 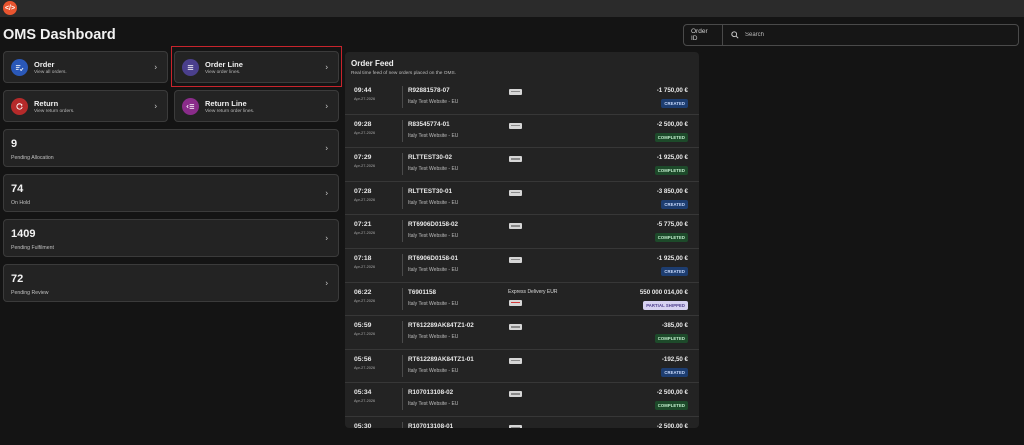 What do you see at coordinates (30, 293) in the screenshot?
I see `stat-label: Pending Review` at bounding box center [30, 293].